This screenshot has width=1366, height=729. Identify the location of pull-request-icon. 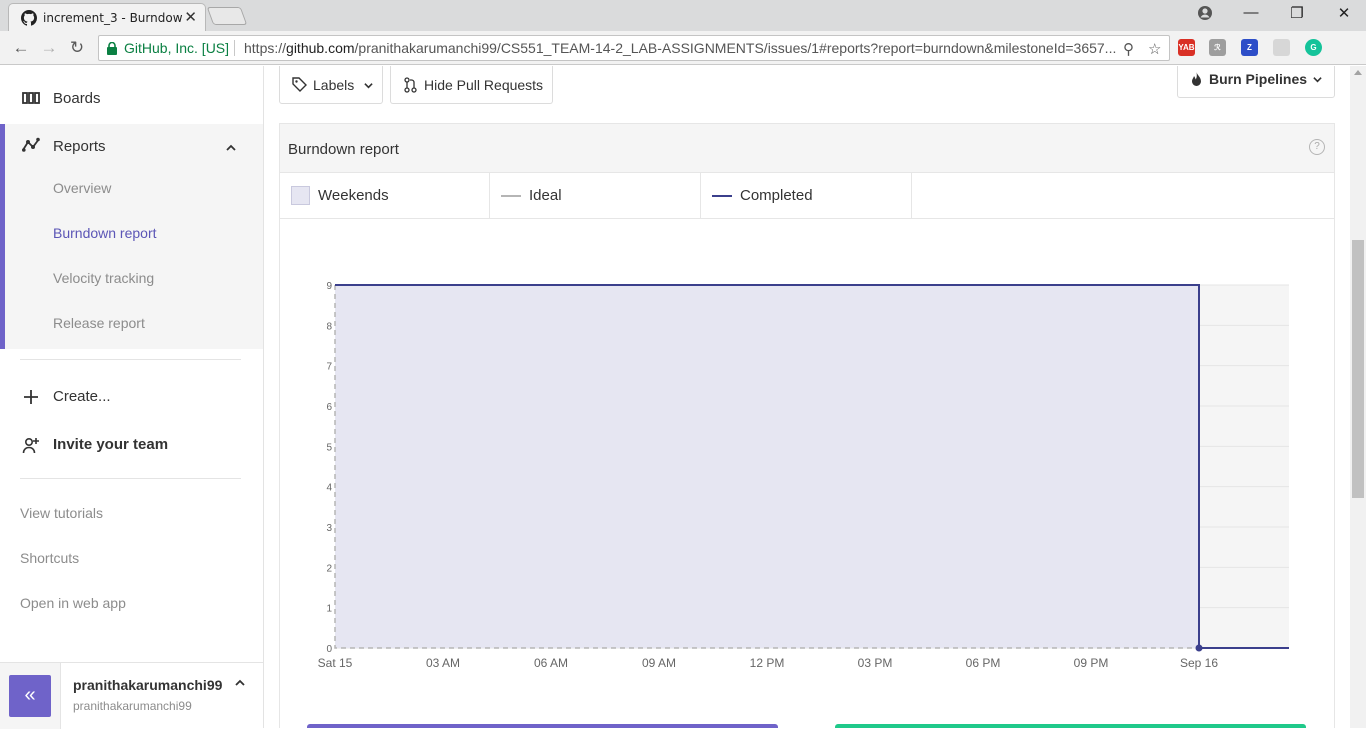
(410, 85).